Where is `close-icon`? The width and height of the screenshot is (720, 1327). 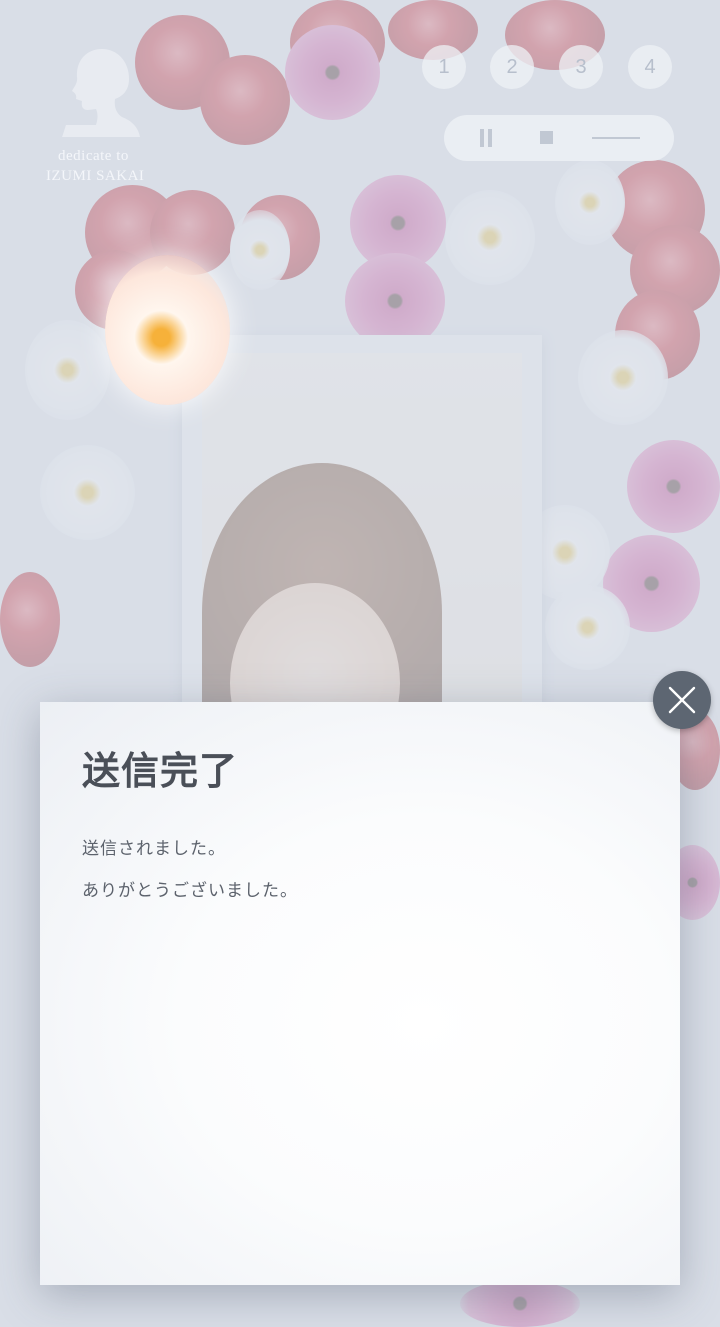
close-icon is located at coordinates (682, 700).